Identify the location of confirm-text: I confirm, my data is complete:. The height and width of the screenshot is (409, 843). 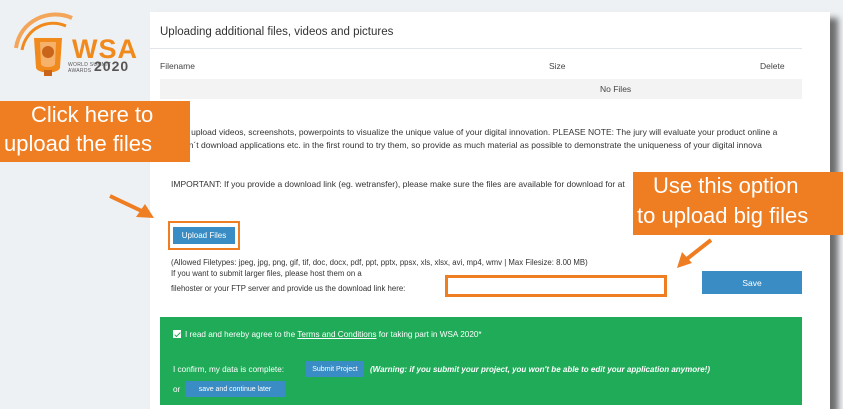
(229, 369).